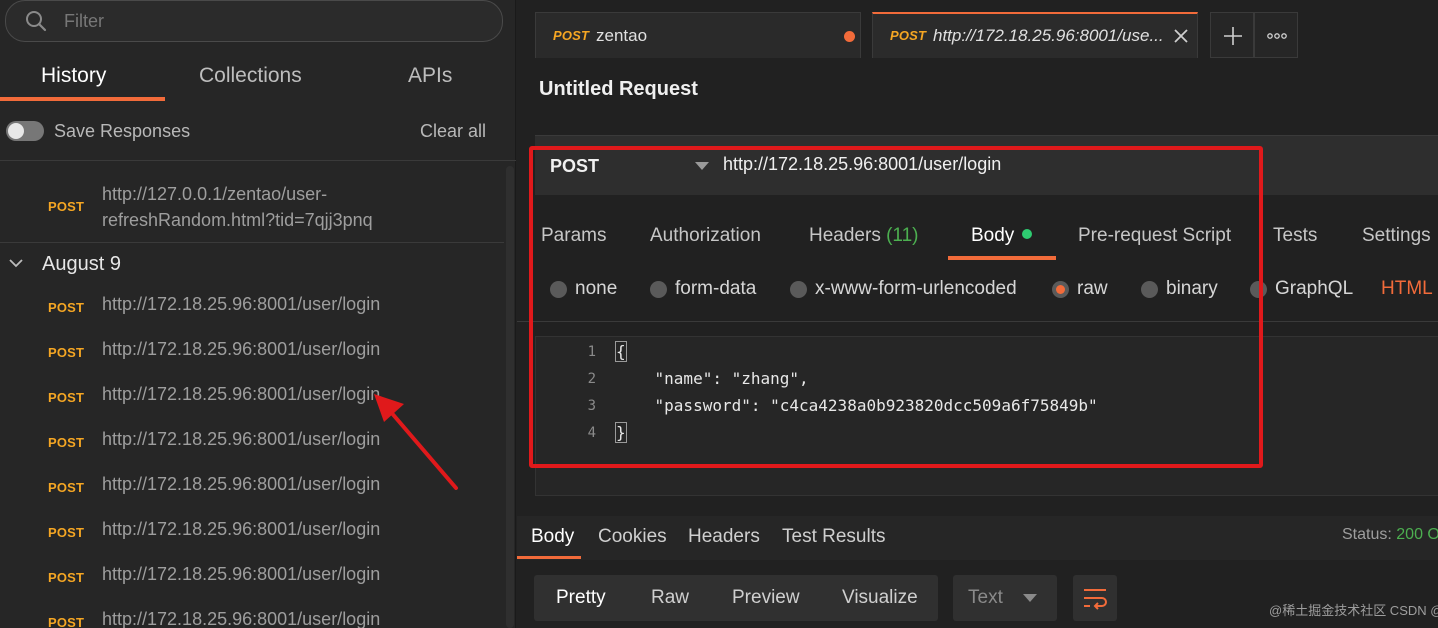  I want to click on save-responses-label: Save Responses, so click(122, 131).